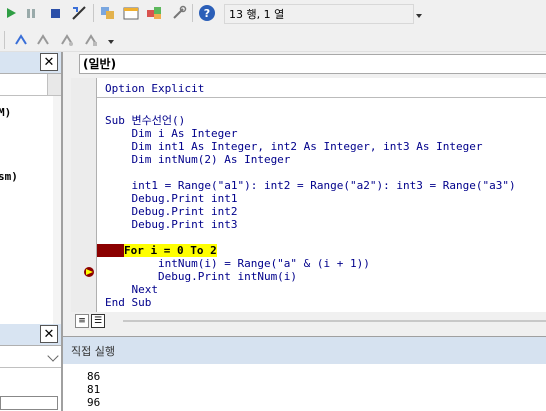 The image size is (546, 411). Describe the element at coordinates (11, 13) in the screenshot. I see `run-icon` at that location.